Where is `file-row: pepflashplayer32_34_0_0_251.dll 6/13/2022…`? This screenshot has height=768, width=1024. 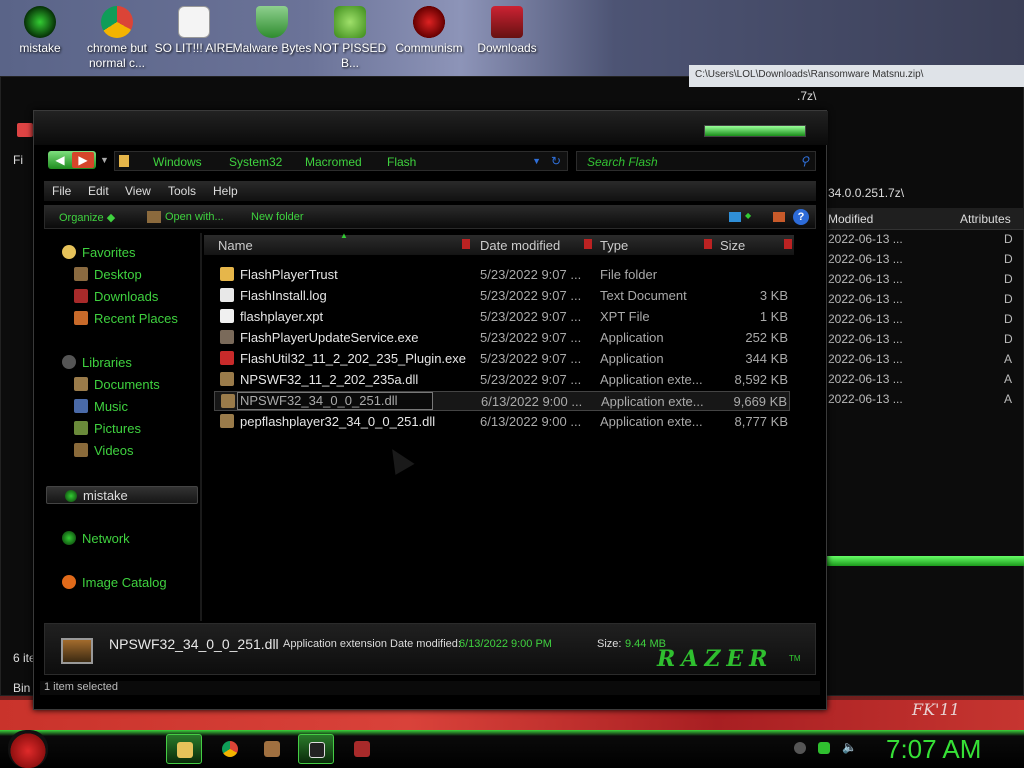
file-row: pepflashplayer32_34_0_0_251.dll 6/13/2022… is located at coordinates (502, 422).